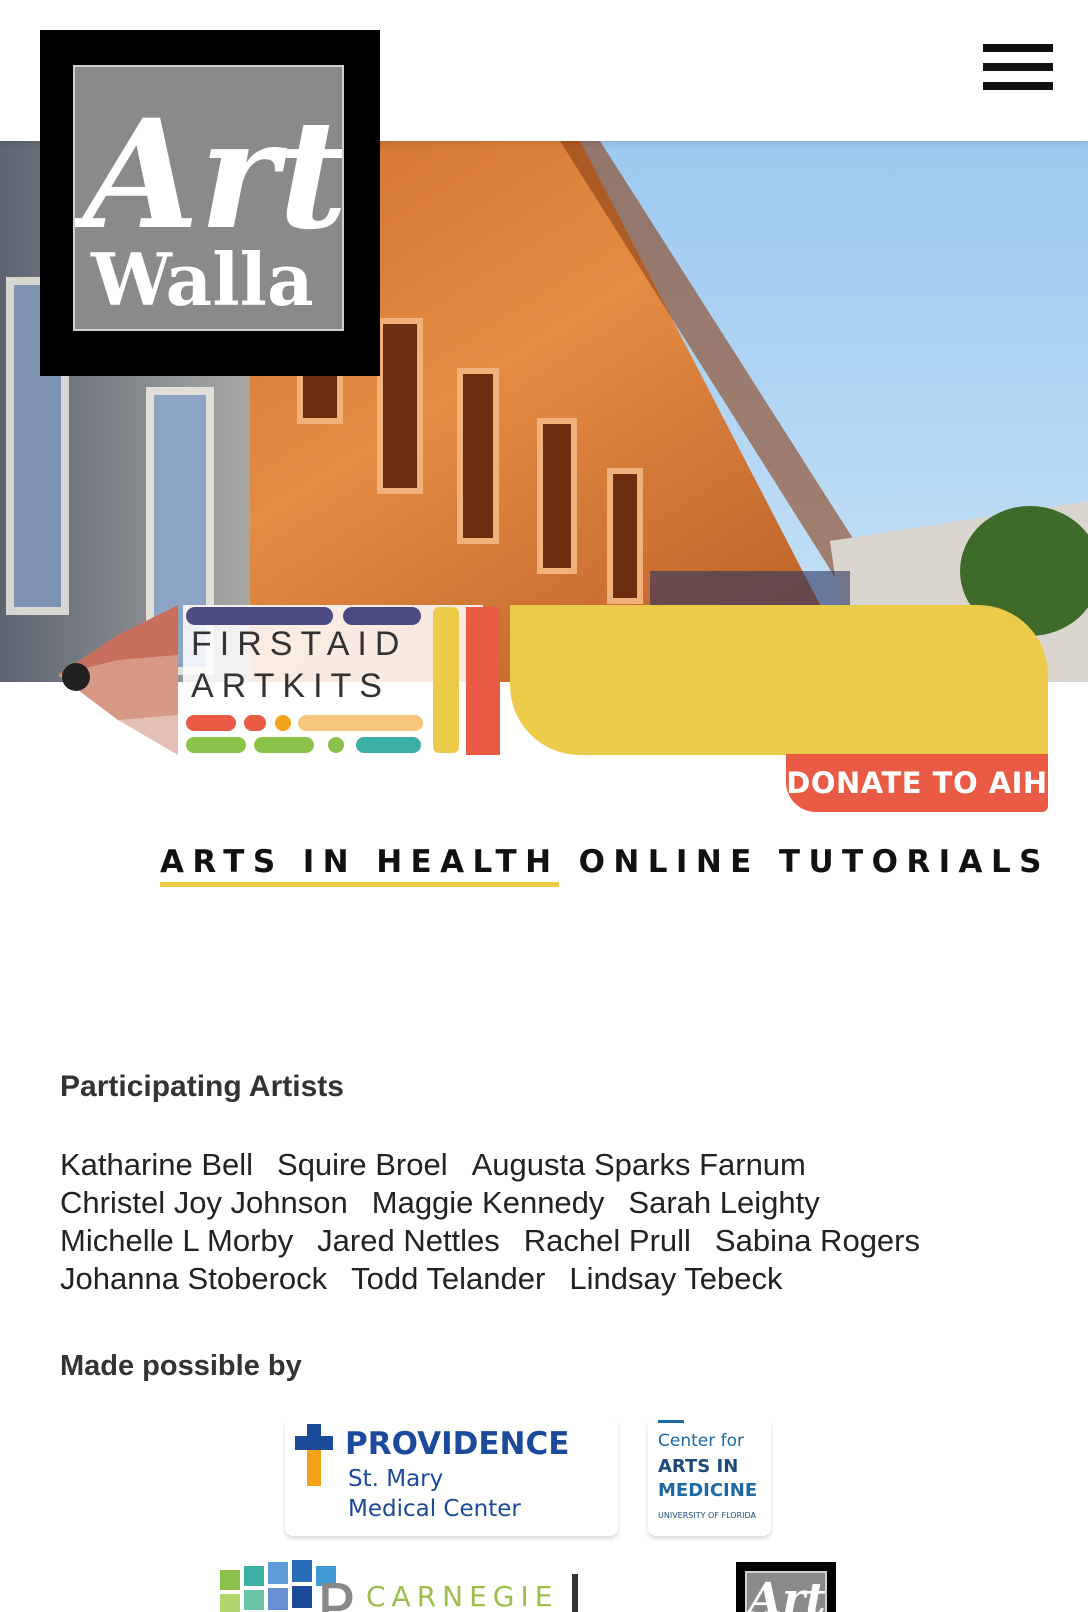  I want to click on svg-text: MEDICINE, so click(707, 1490).